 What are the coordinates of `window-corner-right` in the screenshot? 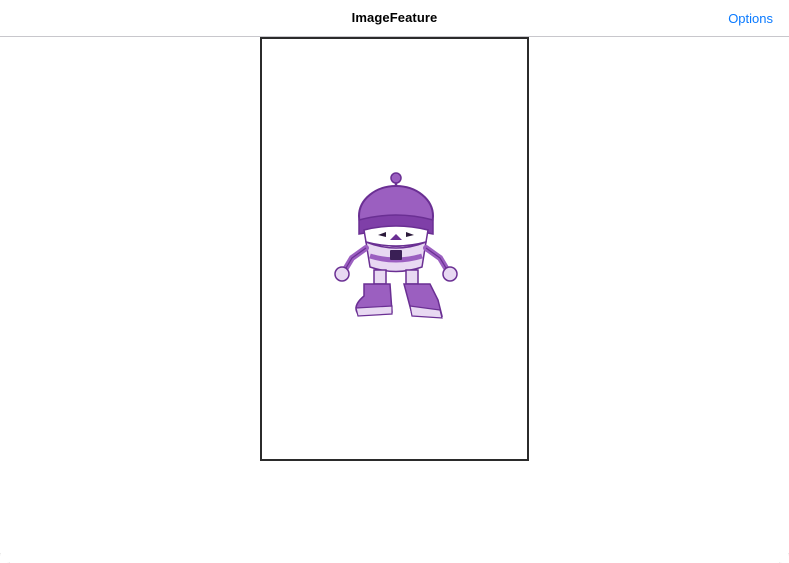 It's located at (784, 558).